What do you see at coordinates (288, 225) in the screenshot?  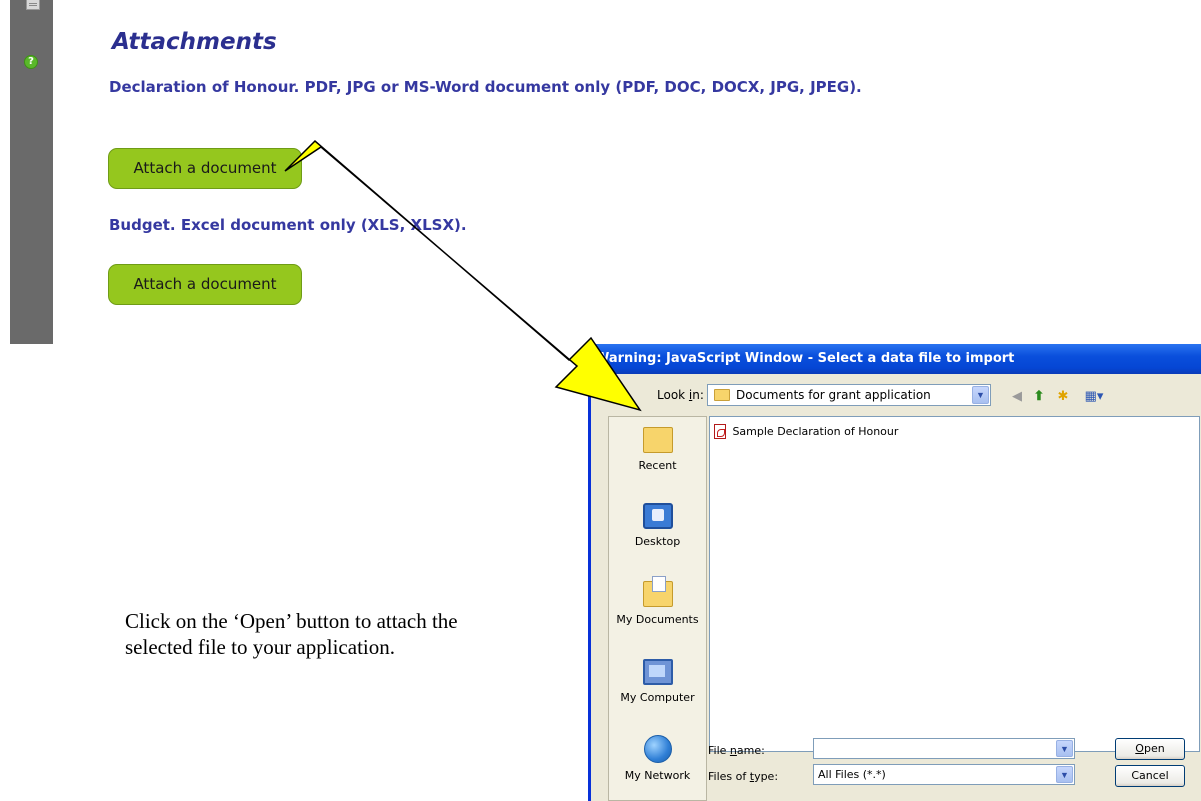 I see `budget-label: Budget. Excel document only (XLS, XLSX).` at bounding box center [288, 225].